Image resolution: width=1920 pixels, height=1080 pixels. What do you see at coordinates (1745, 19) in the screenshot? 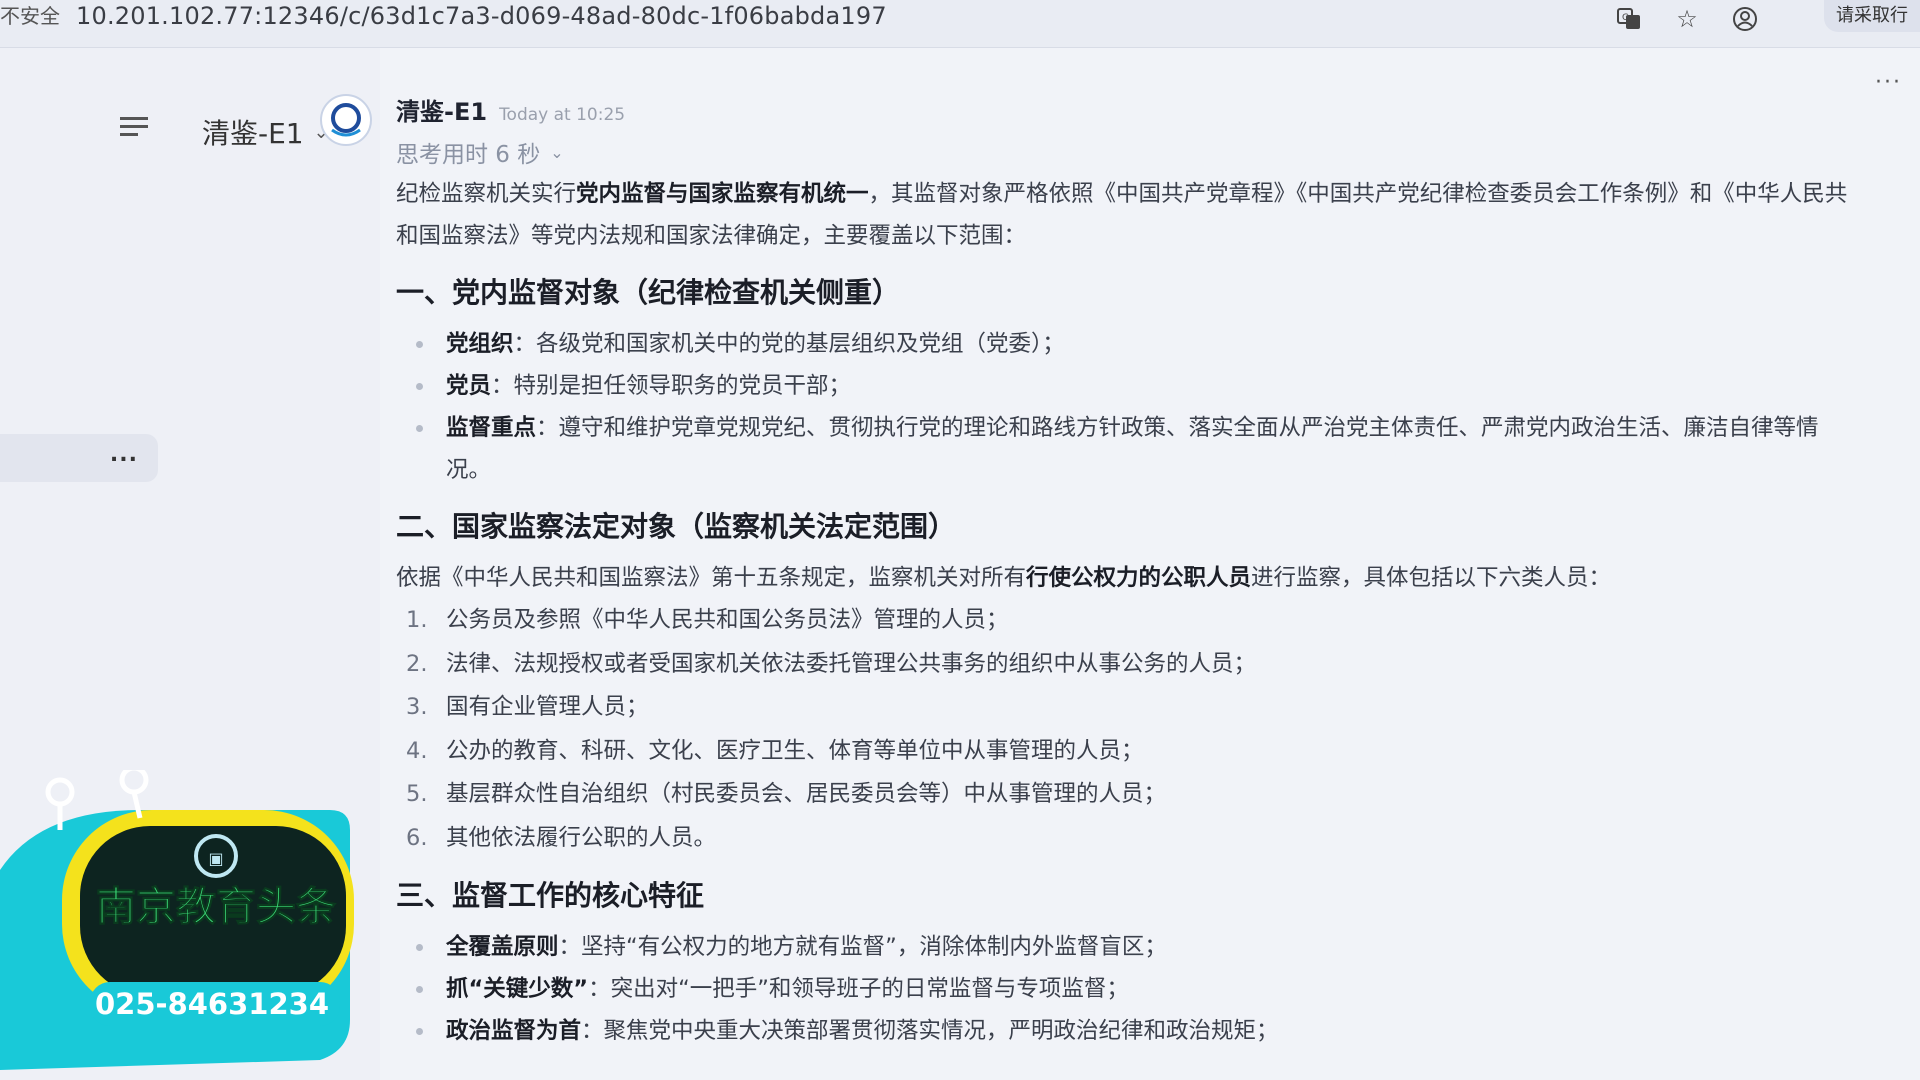
I see `profile-icon` at bounding box center [1745, 19].